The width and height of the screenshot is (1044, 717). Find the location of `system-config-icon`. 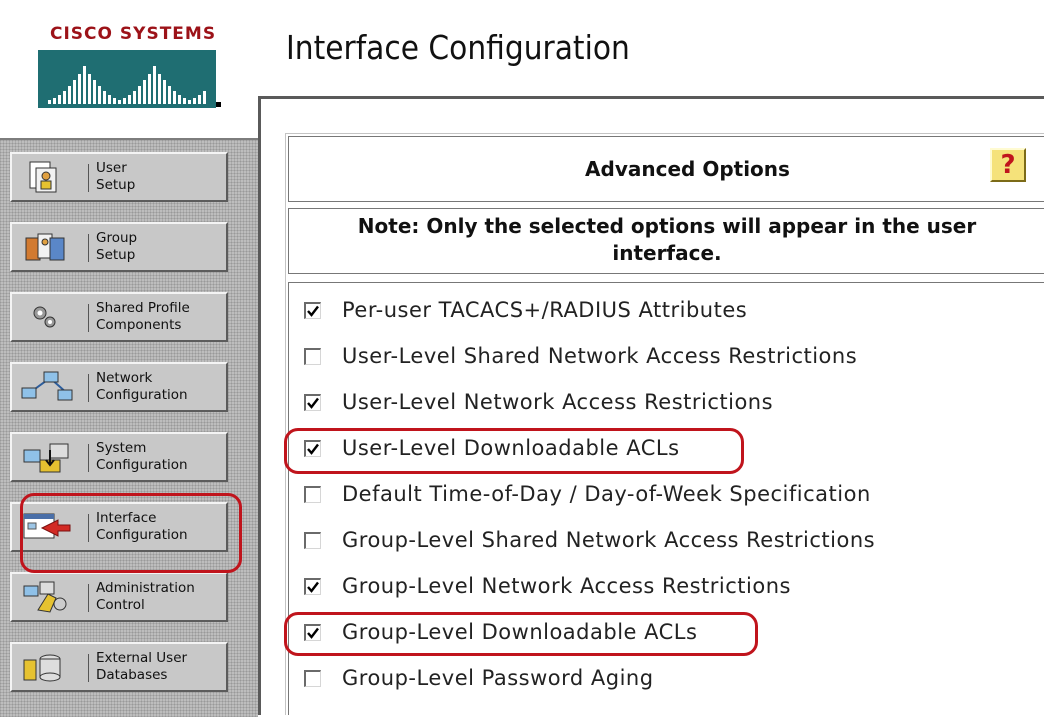

system-config-icon is located at coordinates (46, 458).